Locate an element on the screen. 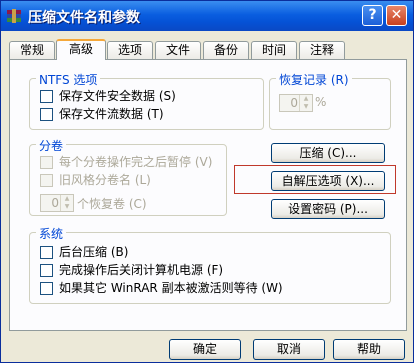 This screenshot has width=414, height=363. question-icon: ? is located at coordinates (372, 15).